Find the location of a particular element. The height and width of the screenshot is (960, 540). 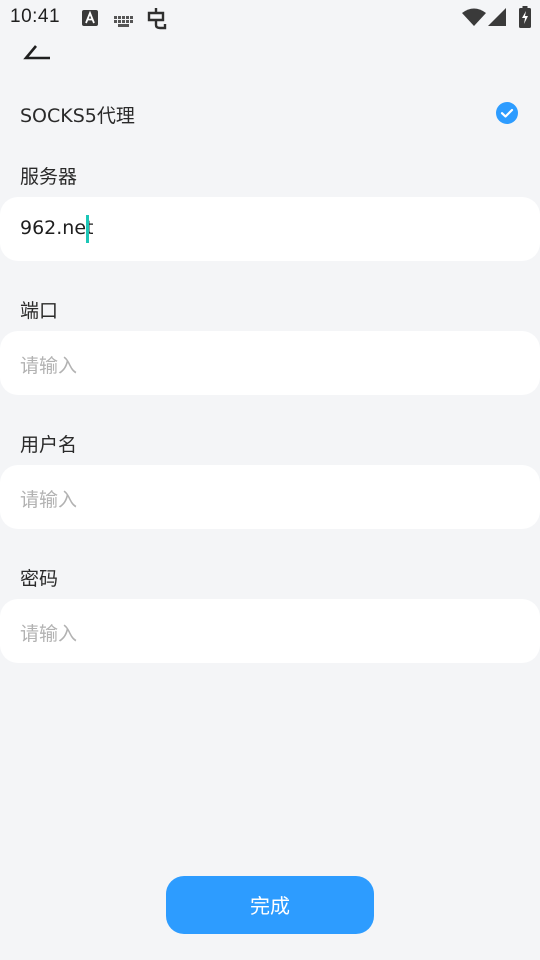

bug-icon is located at coordinates (156, 20).